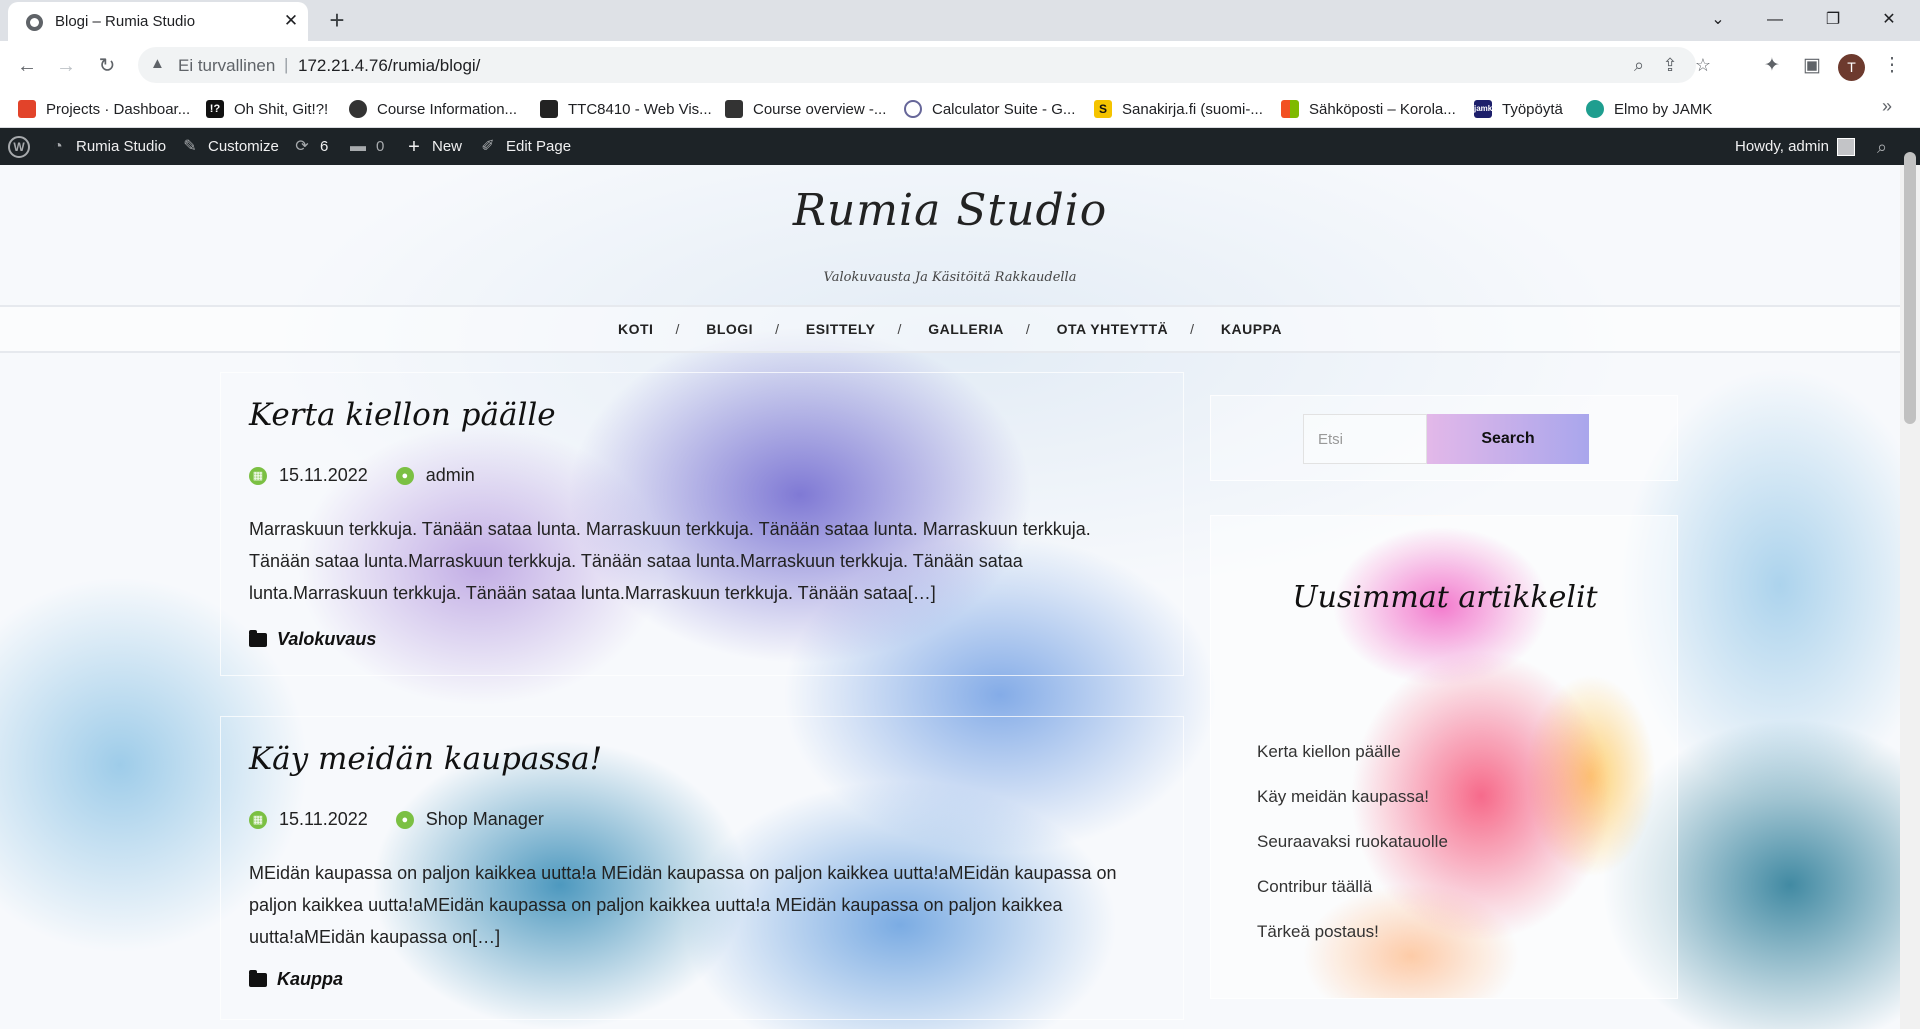 The height and width of the screenshot is (1029, 1920). What do you see at coordinates (27, 66) in the screenshot?
I see `back-icon: ←` at bounding box center [27, 66].